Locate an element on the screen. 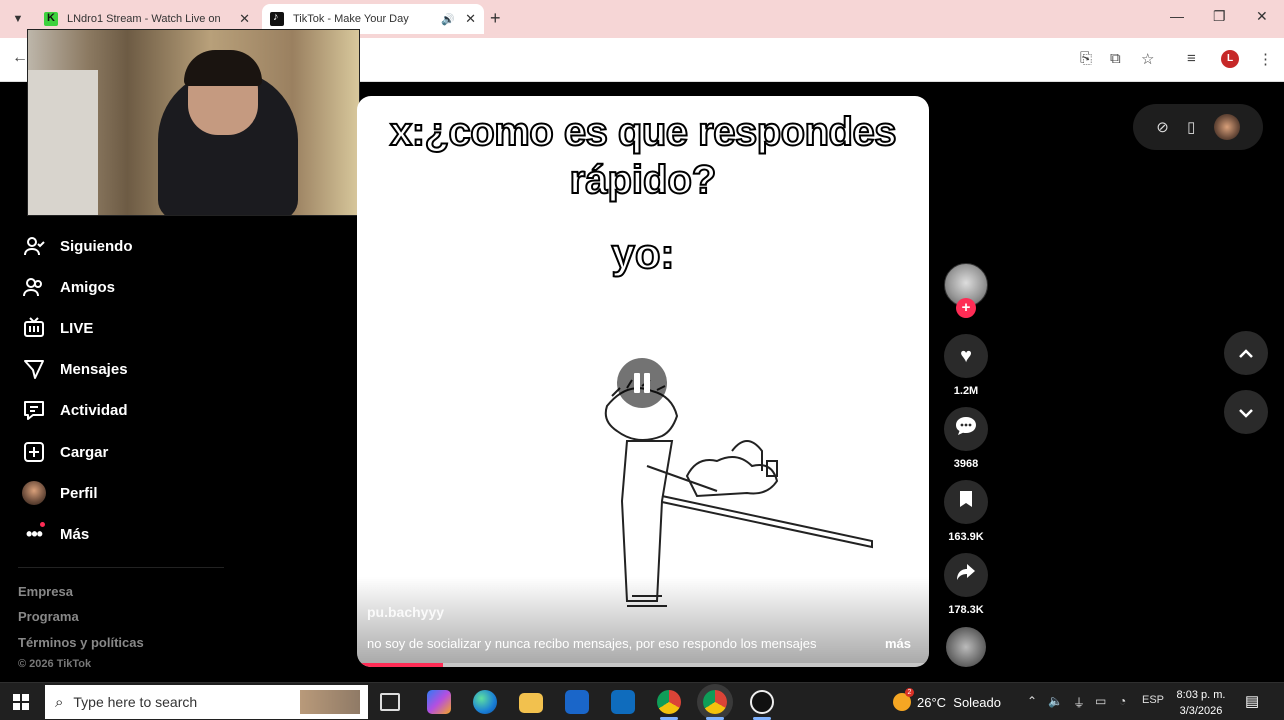 The height and width of the screenshot is (720, 1284). video-caption-line: x:¿como es que respondes is located at coordinates (643, 132).